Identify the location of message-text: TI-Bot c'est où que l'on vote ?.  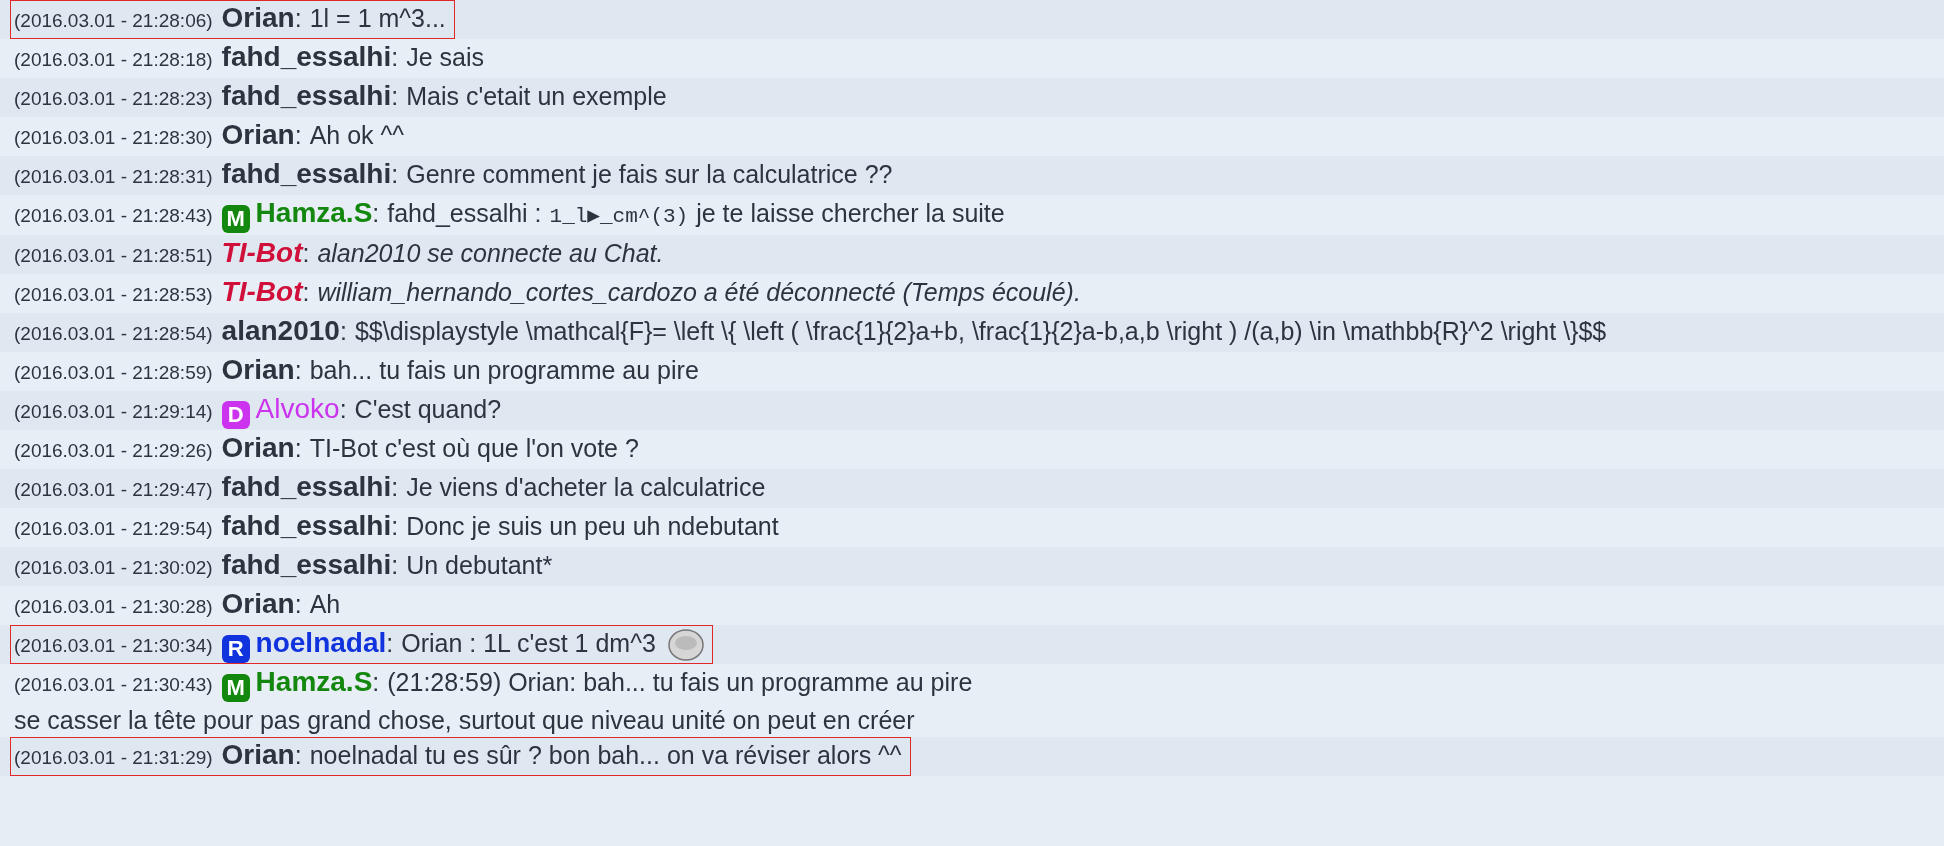
(474, 448).